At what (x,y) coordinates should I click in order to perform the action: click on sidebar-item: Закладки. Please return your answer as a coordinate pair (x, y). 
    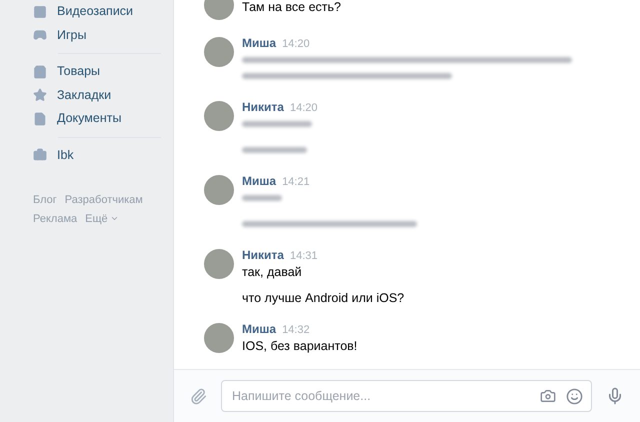
    Looking at the image, I should click on (97, 95).